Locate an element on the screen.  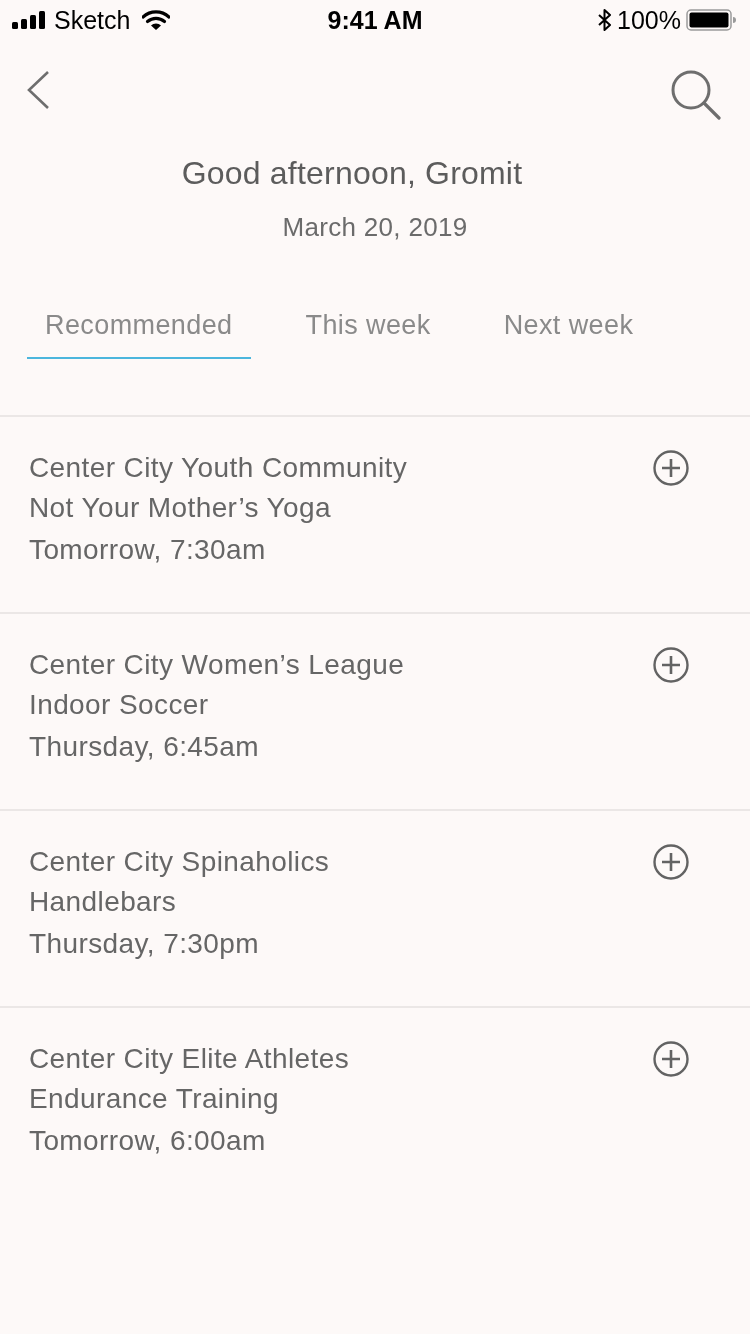
event-group: Center City Spinaholics is located at coordinates (179, 862).